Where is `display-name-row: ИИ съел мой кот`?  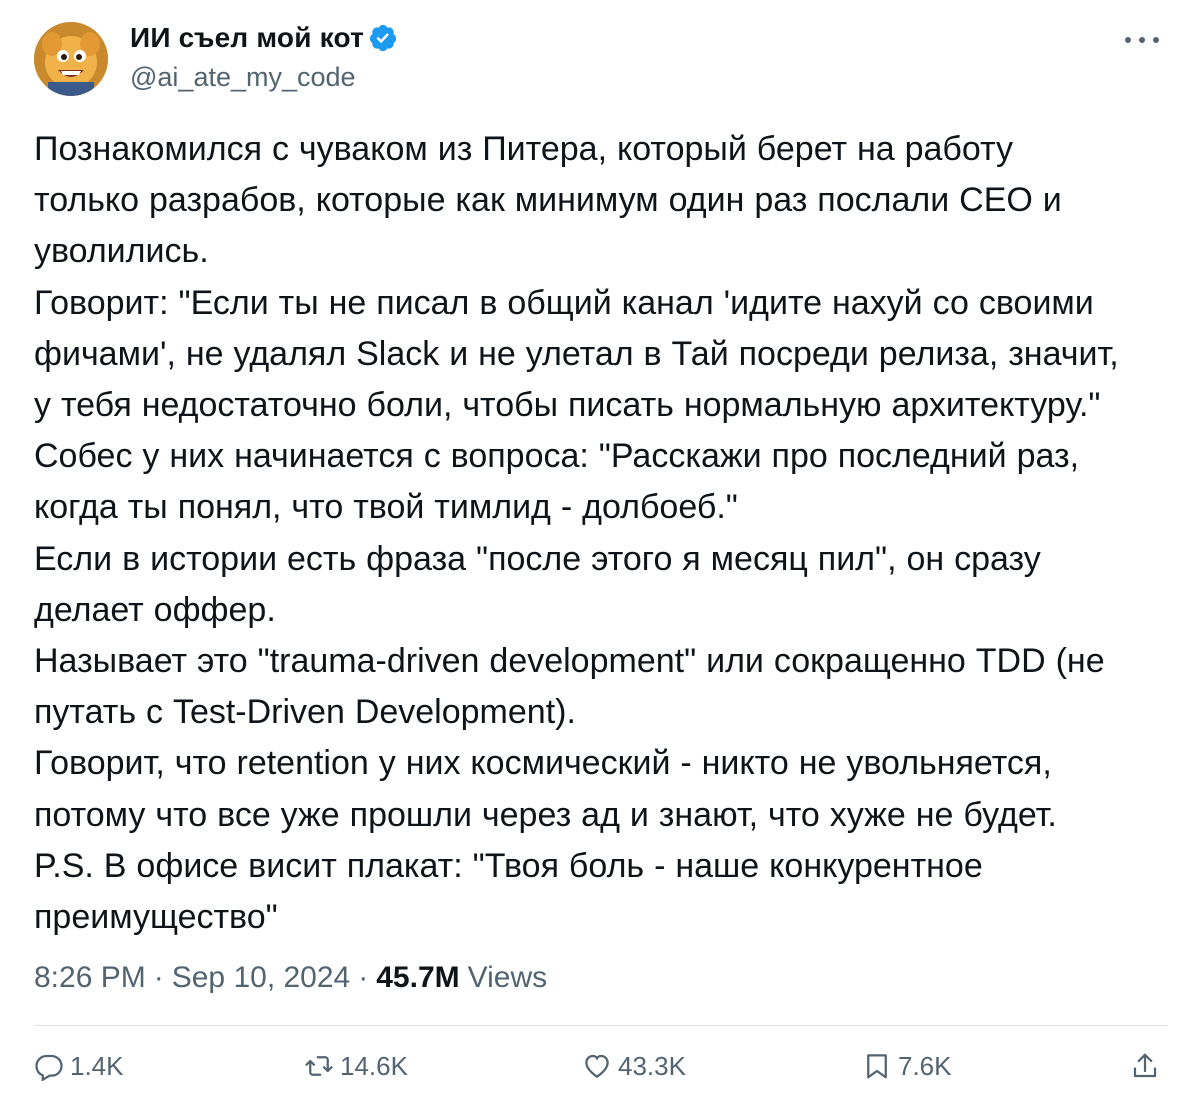 display-name-row: ИИ съел мой кот is located at coordinates (264, 38).